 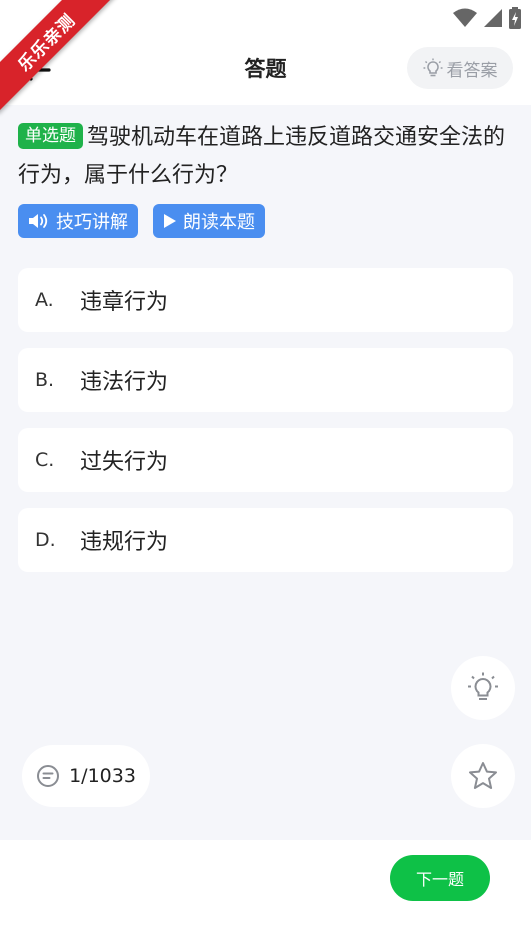 I want to click on status-bar, so click(x=487, y=18).